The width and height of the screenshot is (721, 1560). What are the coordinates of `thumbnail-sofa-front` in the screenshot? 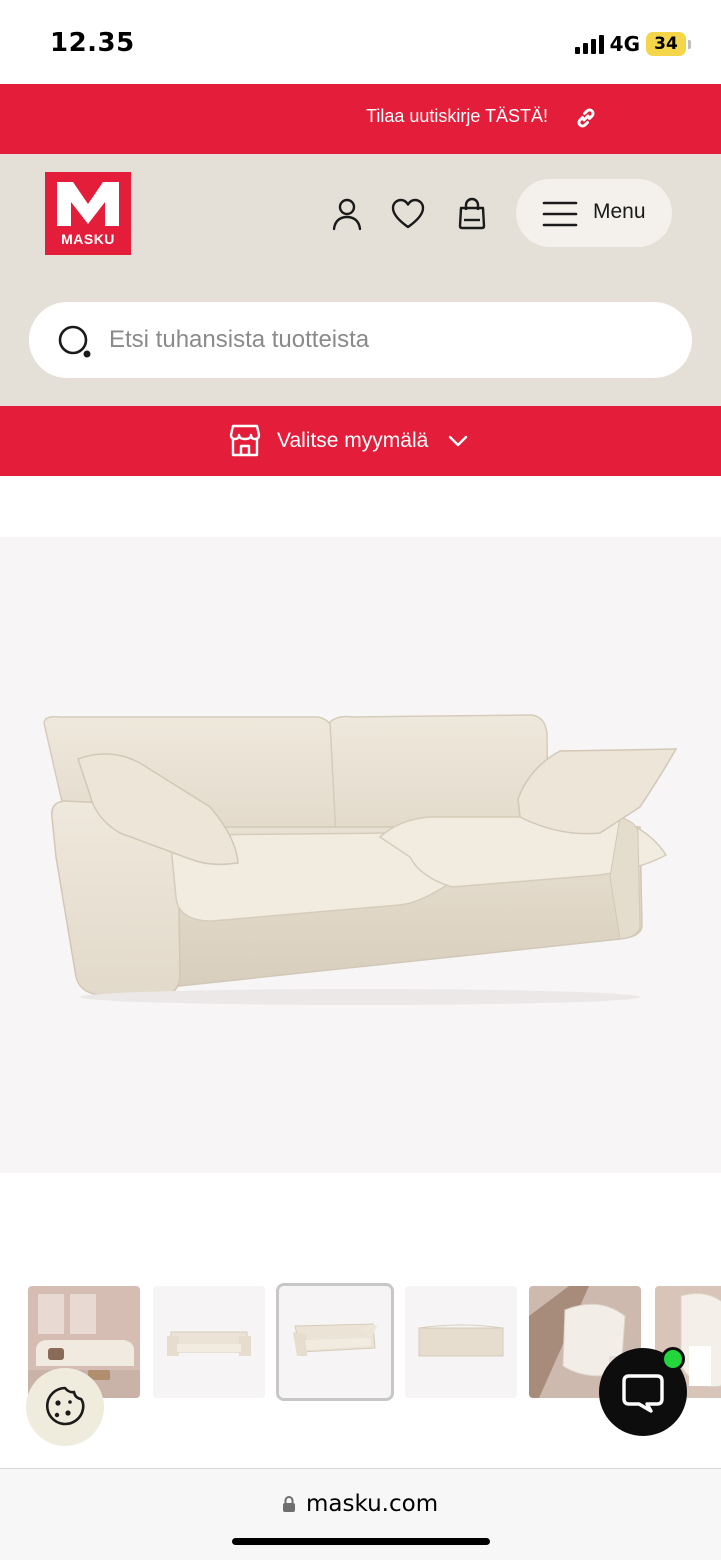 It's located at (209, 1342).